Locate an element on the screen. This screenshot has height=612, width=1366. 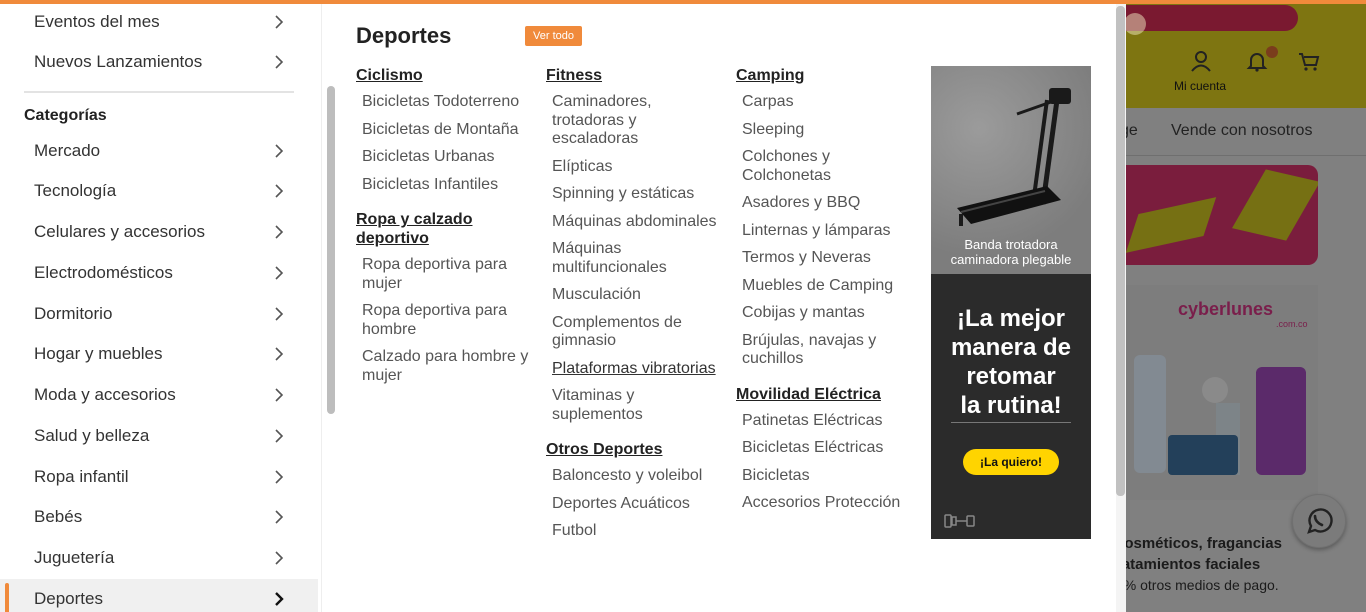
subcategory-link: Spinning y estáticas is located at coordinates (635, 194).